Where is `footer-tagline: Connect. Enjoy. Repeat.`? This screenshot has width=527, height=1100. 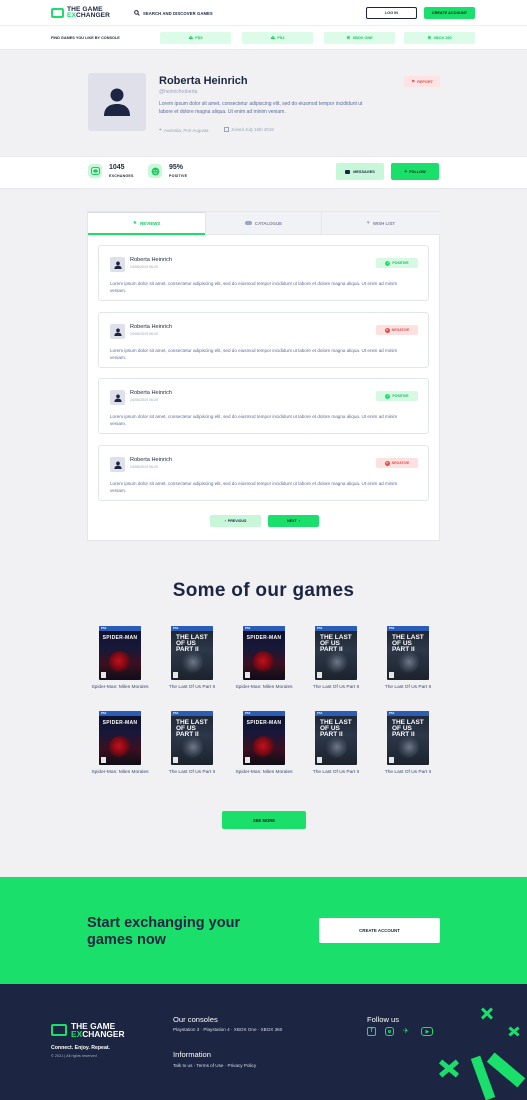
footer-tagline: Connect. Enjoy. Repeat. is located at coordinates (80, 1048).